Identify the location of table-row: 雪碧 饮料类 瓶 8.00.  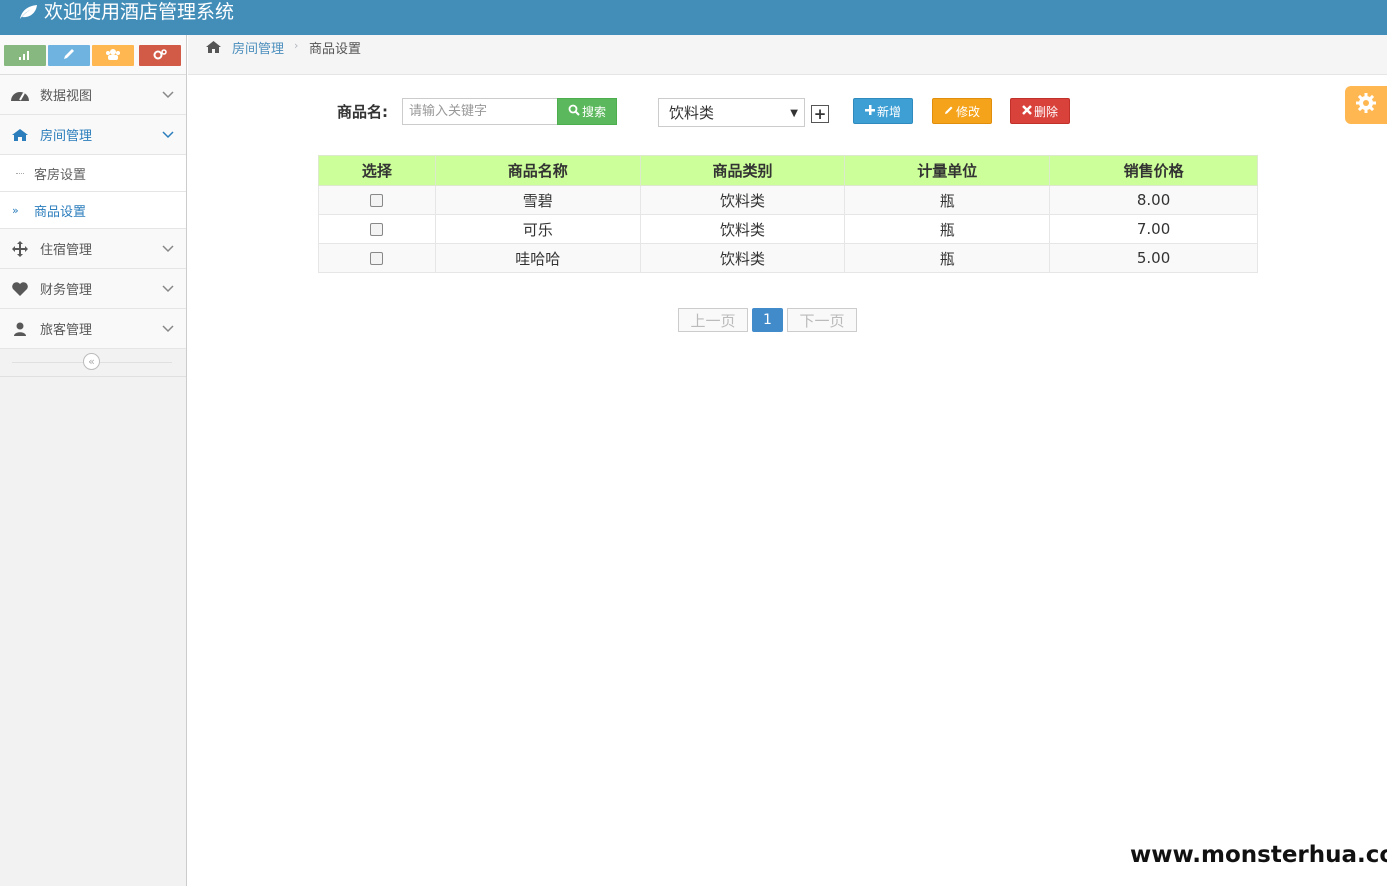
(788, 200).